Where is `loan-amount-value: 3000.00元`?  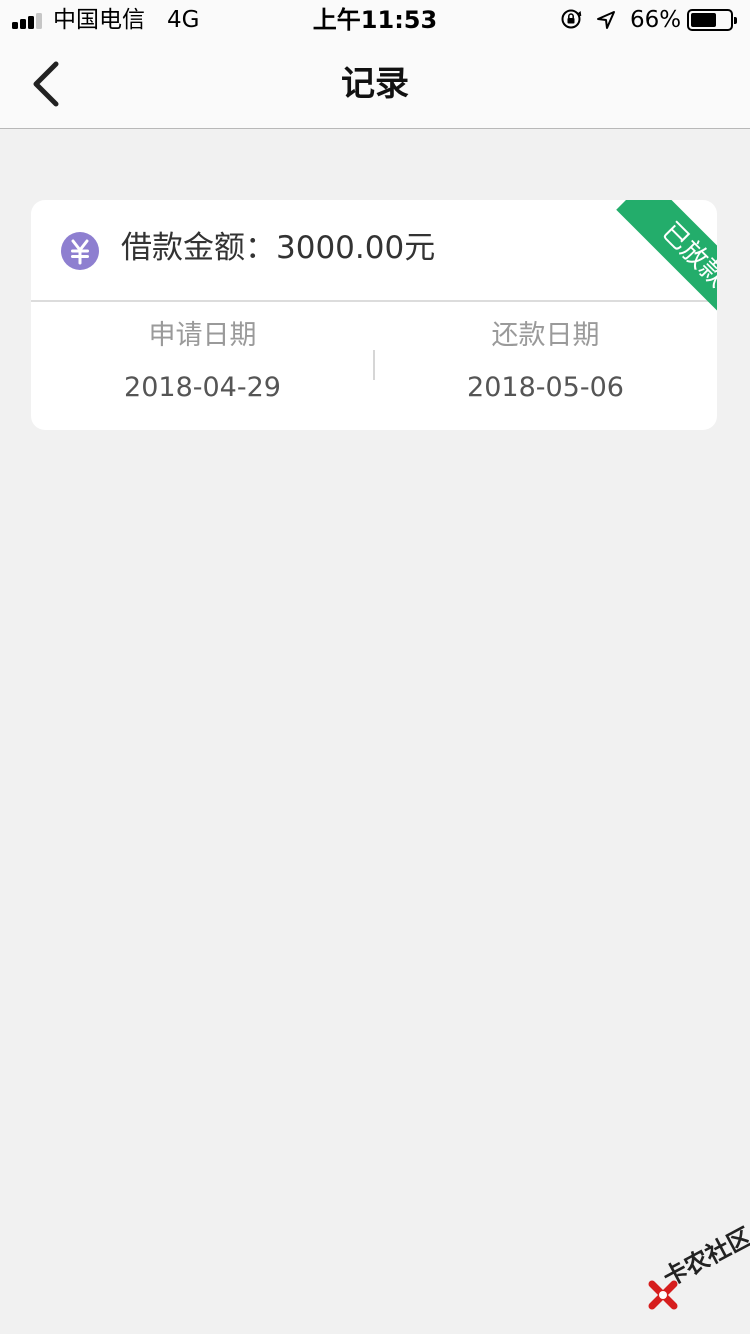 loan-amount-value: 3000.00元 is located at coordinates (356, 248).